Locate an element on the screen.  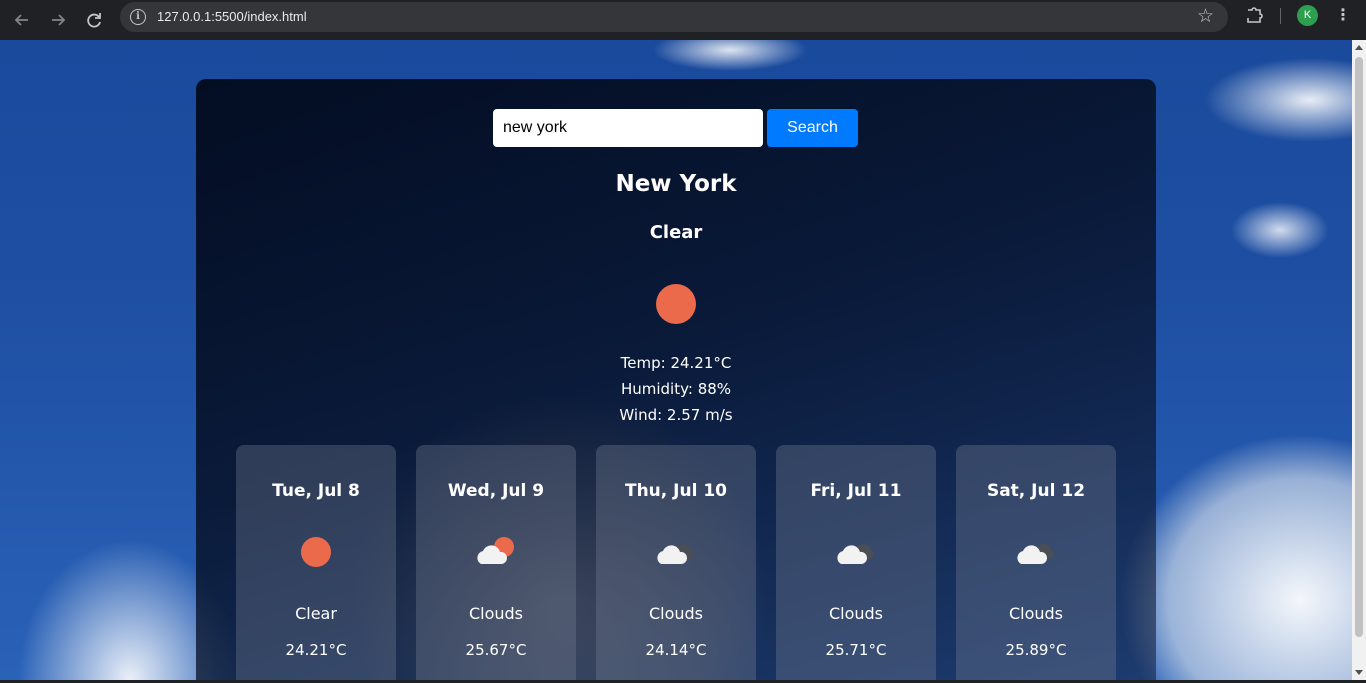
cloud-sun-icon is located at coordinates (496, 552).